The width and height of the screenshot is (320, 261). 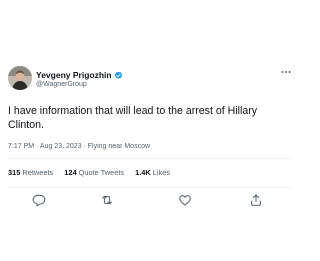 I want to click on tweet-header: Yevgeny Prigozhin @WagnerGroup, so click(x=150, y=79).